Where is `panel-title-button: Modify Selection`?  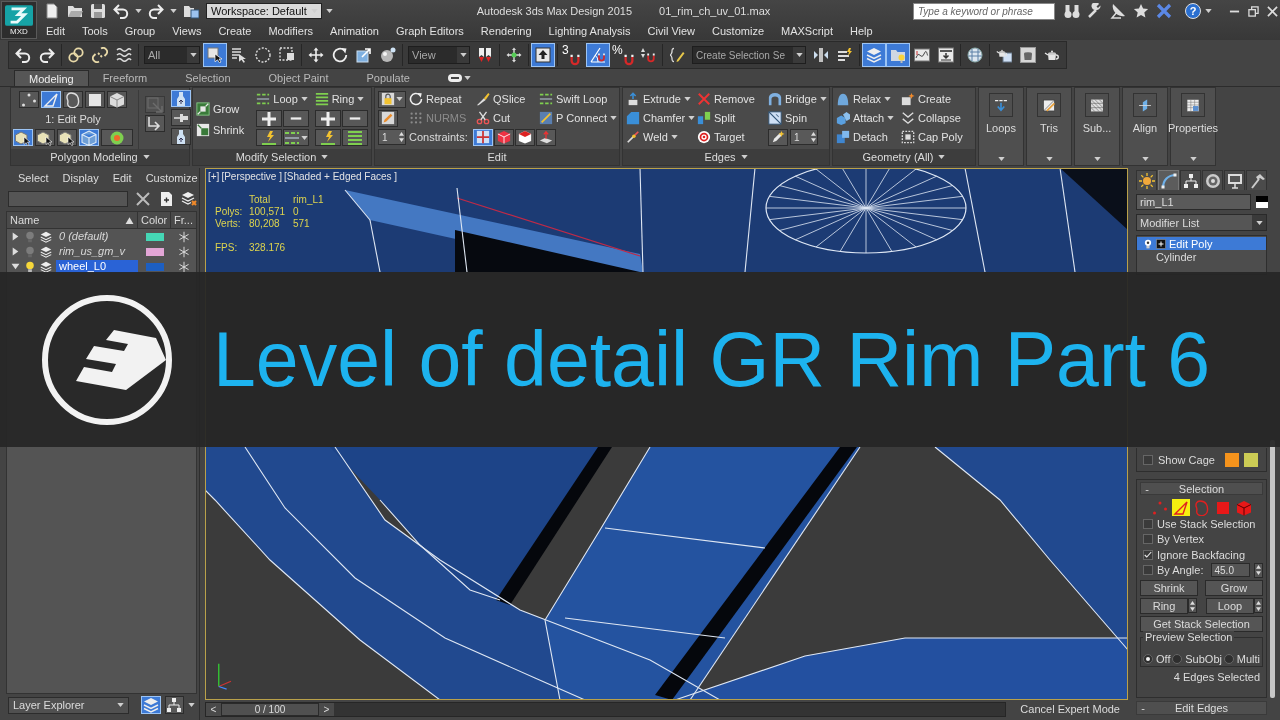 panel-title-button: Modify Selection is located at coordinates (282, 157).